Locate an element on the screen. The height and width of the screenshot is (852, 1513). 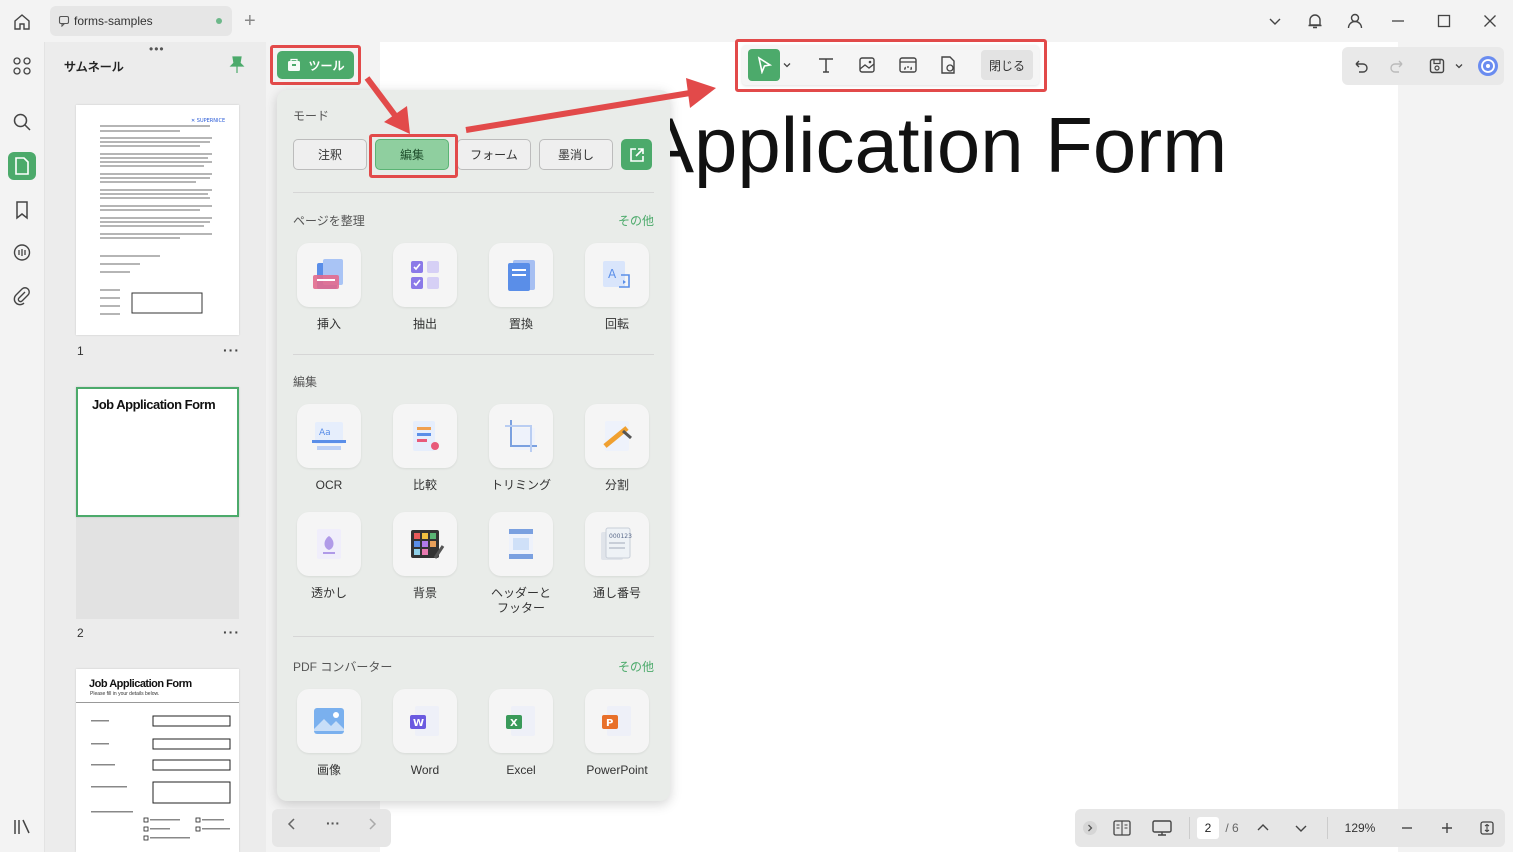
zoom-in-button is located at coordinates (1447, 828).